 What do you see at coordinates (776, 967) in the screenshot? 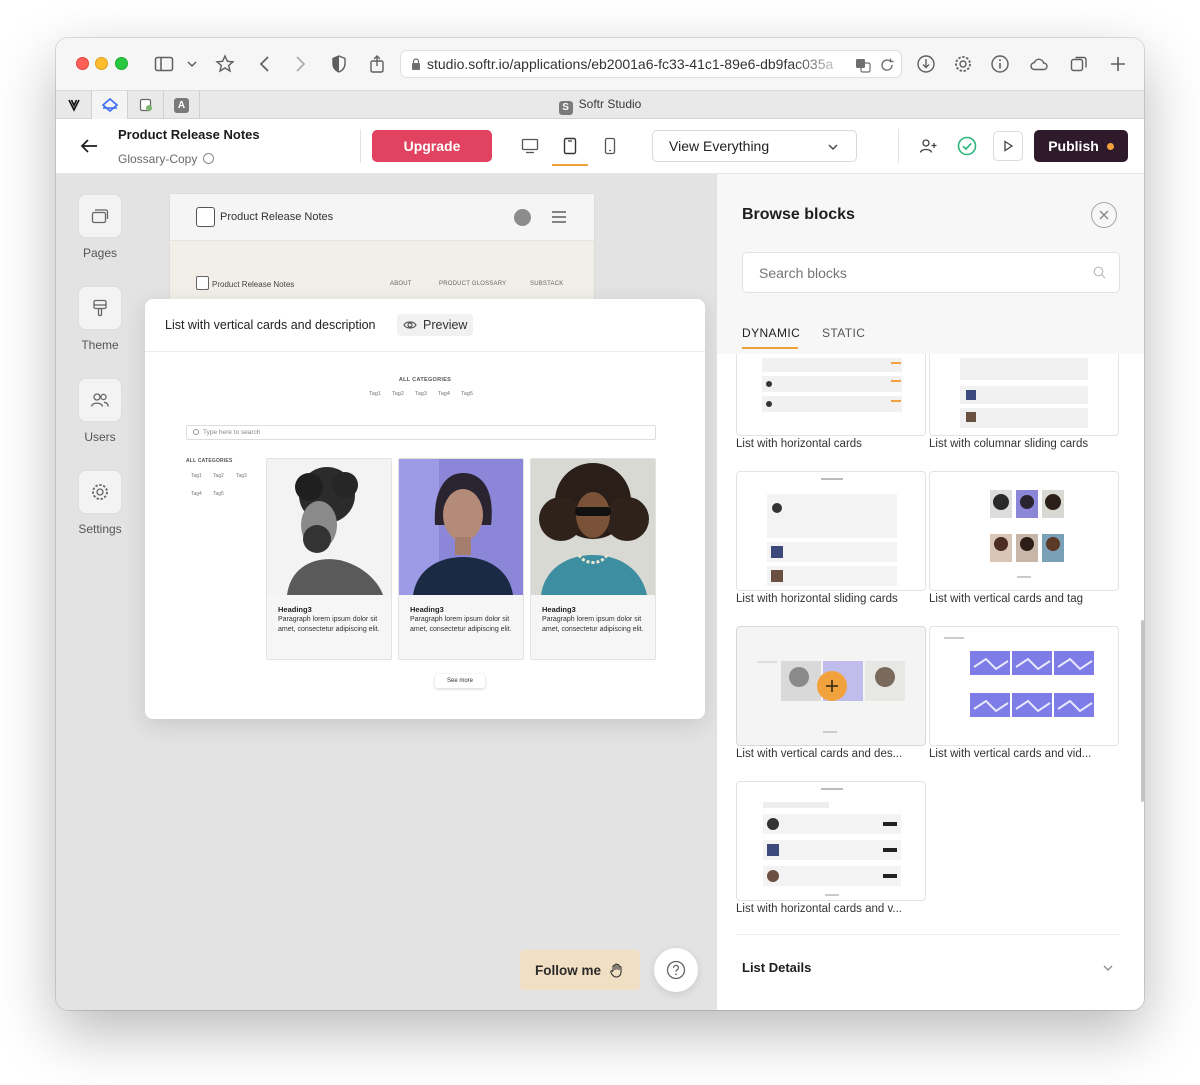
I see `list-details-toggle: List Details` at bounding box center [776, 967].